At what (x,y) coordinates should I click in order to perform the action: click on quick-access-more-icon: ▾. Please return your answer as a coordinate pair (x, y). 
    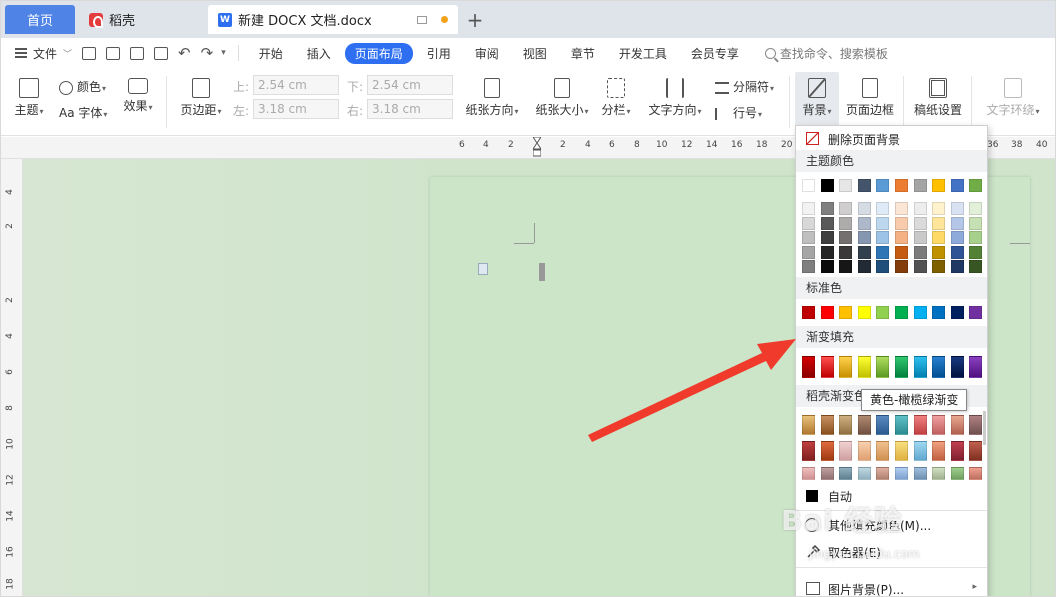
    Looking at the image, I should click on (223, 53).